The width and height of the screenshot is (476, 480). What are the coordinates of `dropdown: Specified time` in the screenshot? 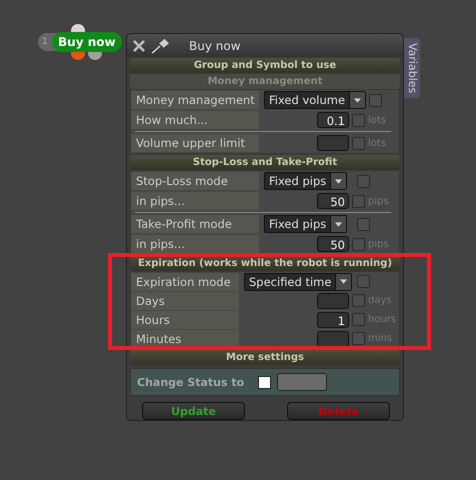 It's located at (298, 281).